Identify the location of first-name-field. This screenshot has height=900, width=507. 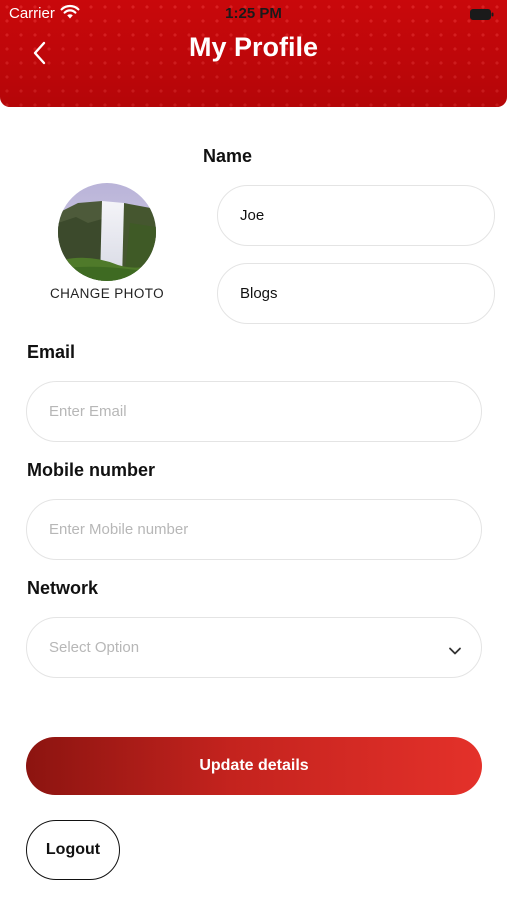
(356, 215).